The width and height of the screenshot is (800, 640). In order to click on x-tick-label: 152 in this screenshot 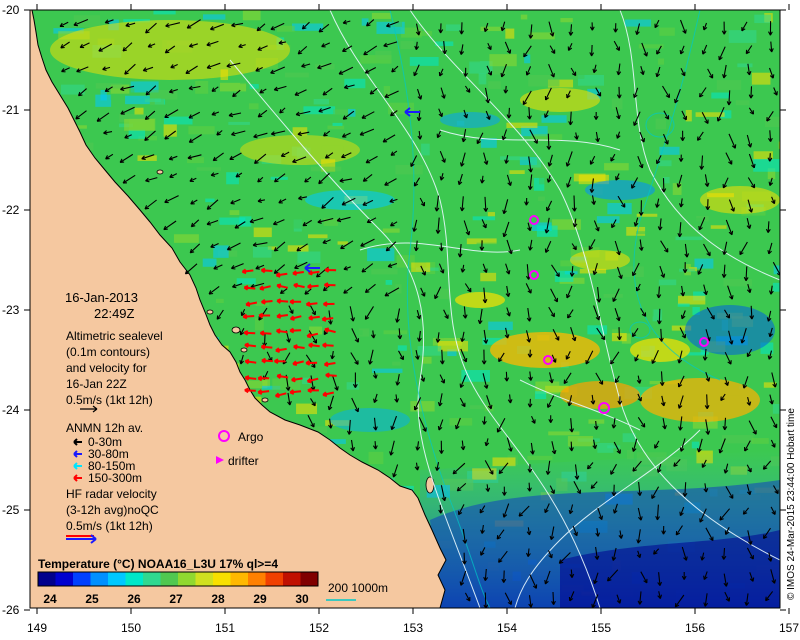, I will do `click(319, 628)`.